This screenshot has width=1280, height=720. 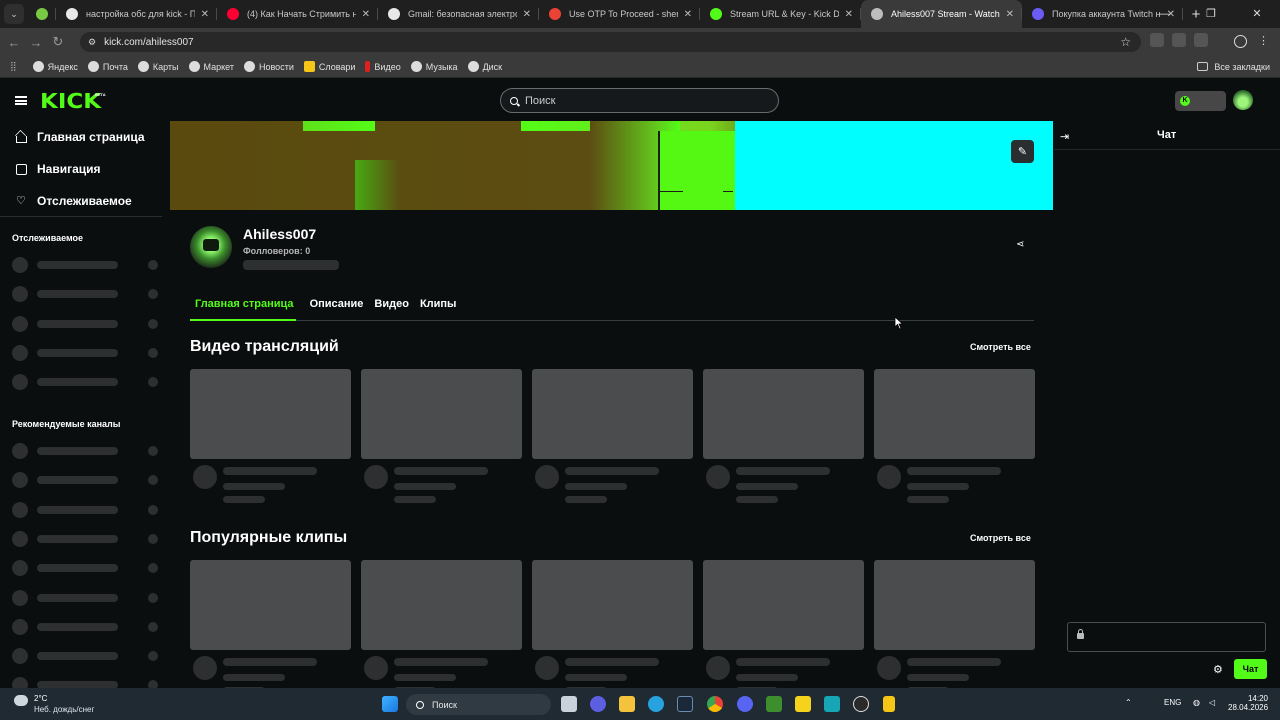 What do you see at coordinates (715, 704) in the screenshot?
I see `chrome-icon` at bounding box center [715, 704].